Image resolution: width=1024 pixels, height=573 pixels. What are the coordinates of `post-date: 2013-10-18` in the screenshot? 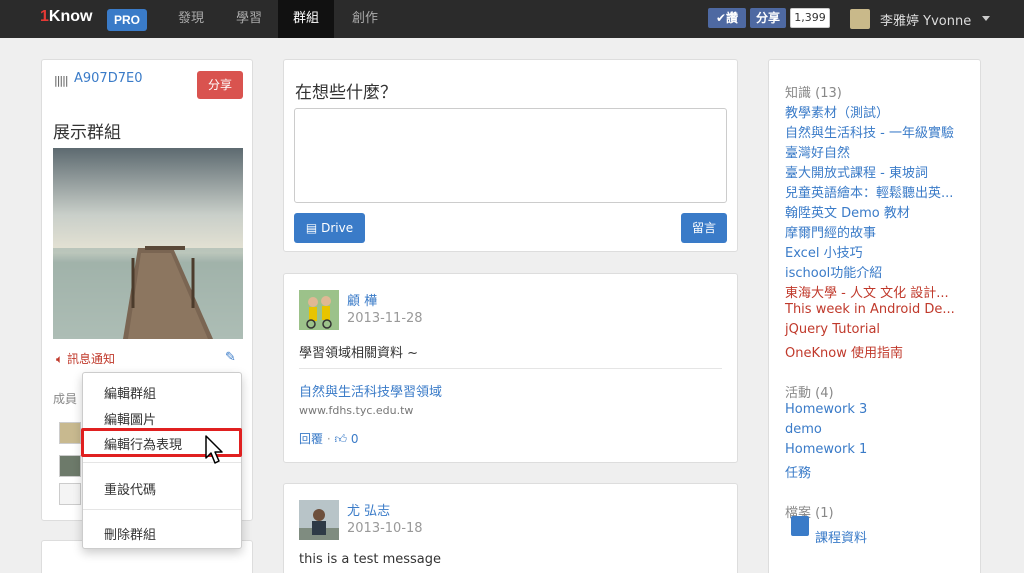 It's located at (385, 528).